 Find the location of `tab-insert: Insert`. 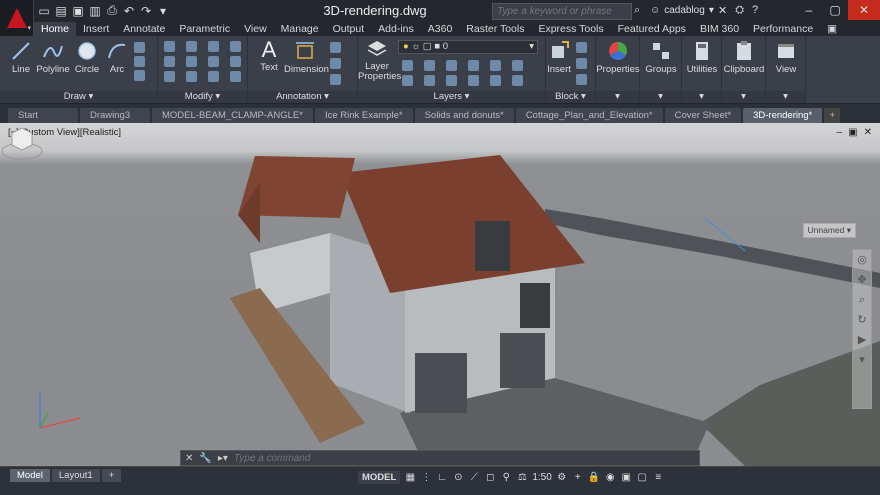

tab-insert: Insert is located at coordinates (96, 29).